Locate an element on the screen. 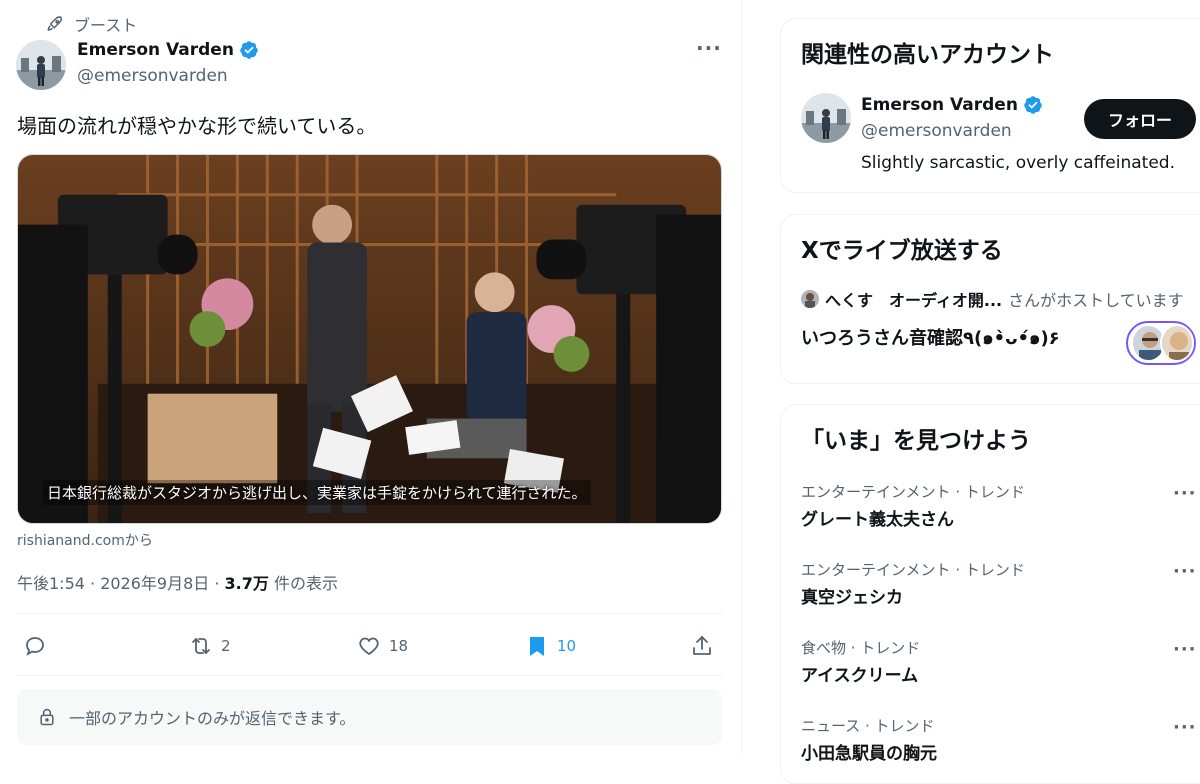 This screenshot has width=1200, height=784. lock-icon is located at coordinates (47, 717).